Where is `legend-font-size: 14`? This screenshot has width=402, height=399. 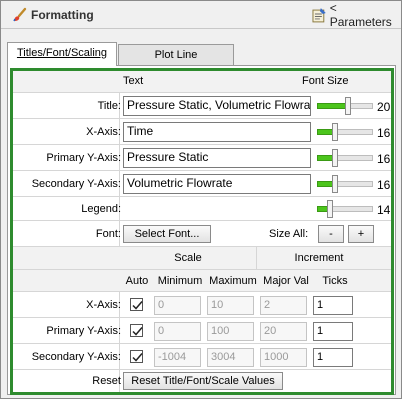 legend-font-size: 14 is located at coordinates (384, 210).